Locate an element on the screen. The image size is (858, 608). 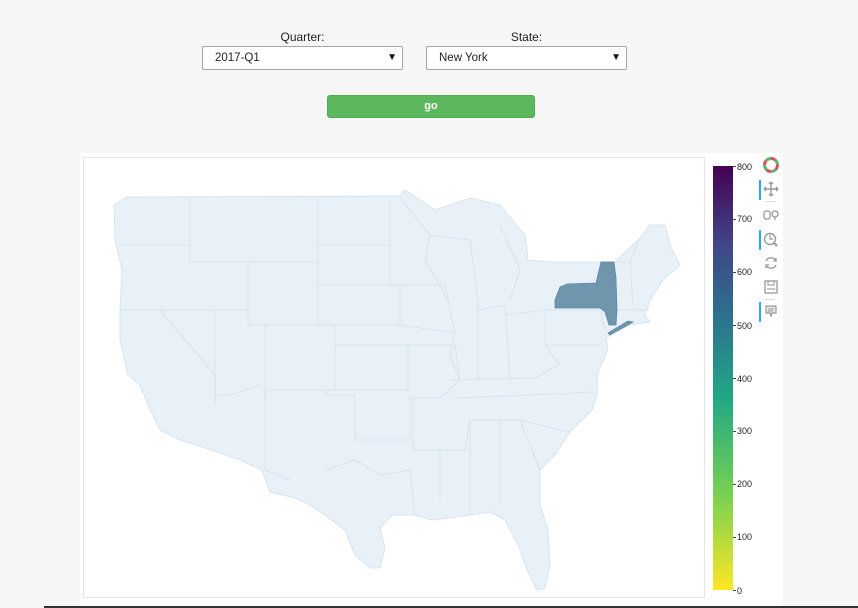
reset-tool is located at coordinates (770, 263).